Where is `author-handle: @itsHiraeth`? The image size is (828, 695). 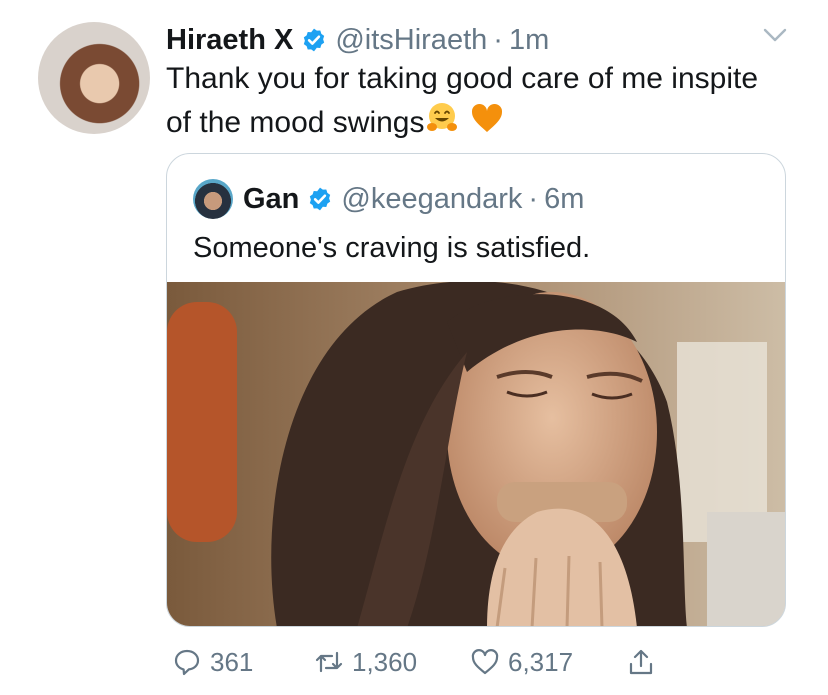
author-handle: @itsHiraeth is located at coordinates (411, 40).